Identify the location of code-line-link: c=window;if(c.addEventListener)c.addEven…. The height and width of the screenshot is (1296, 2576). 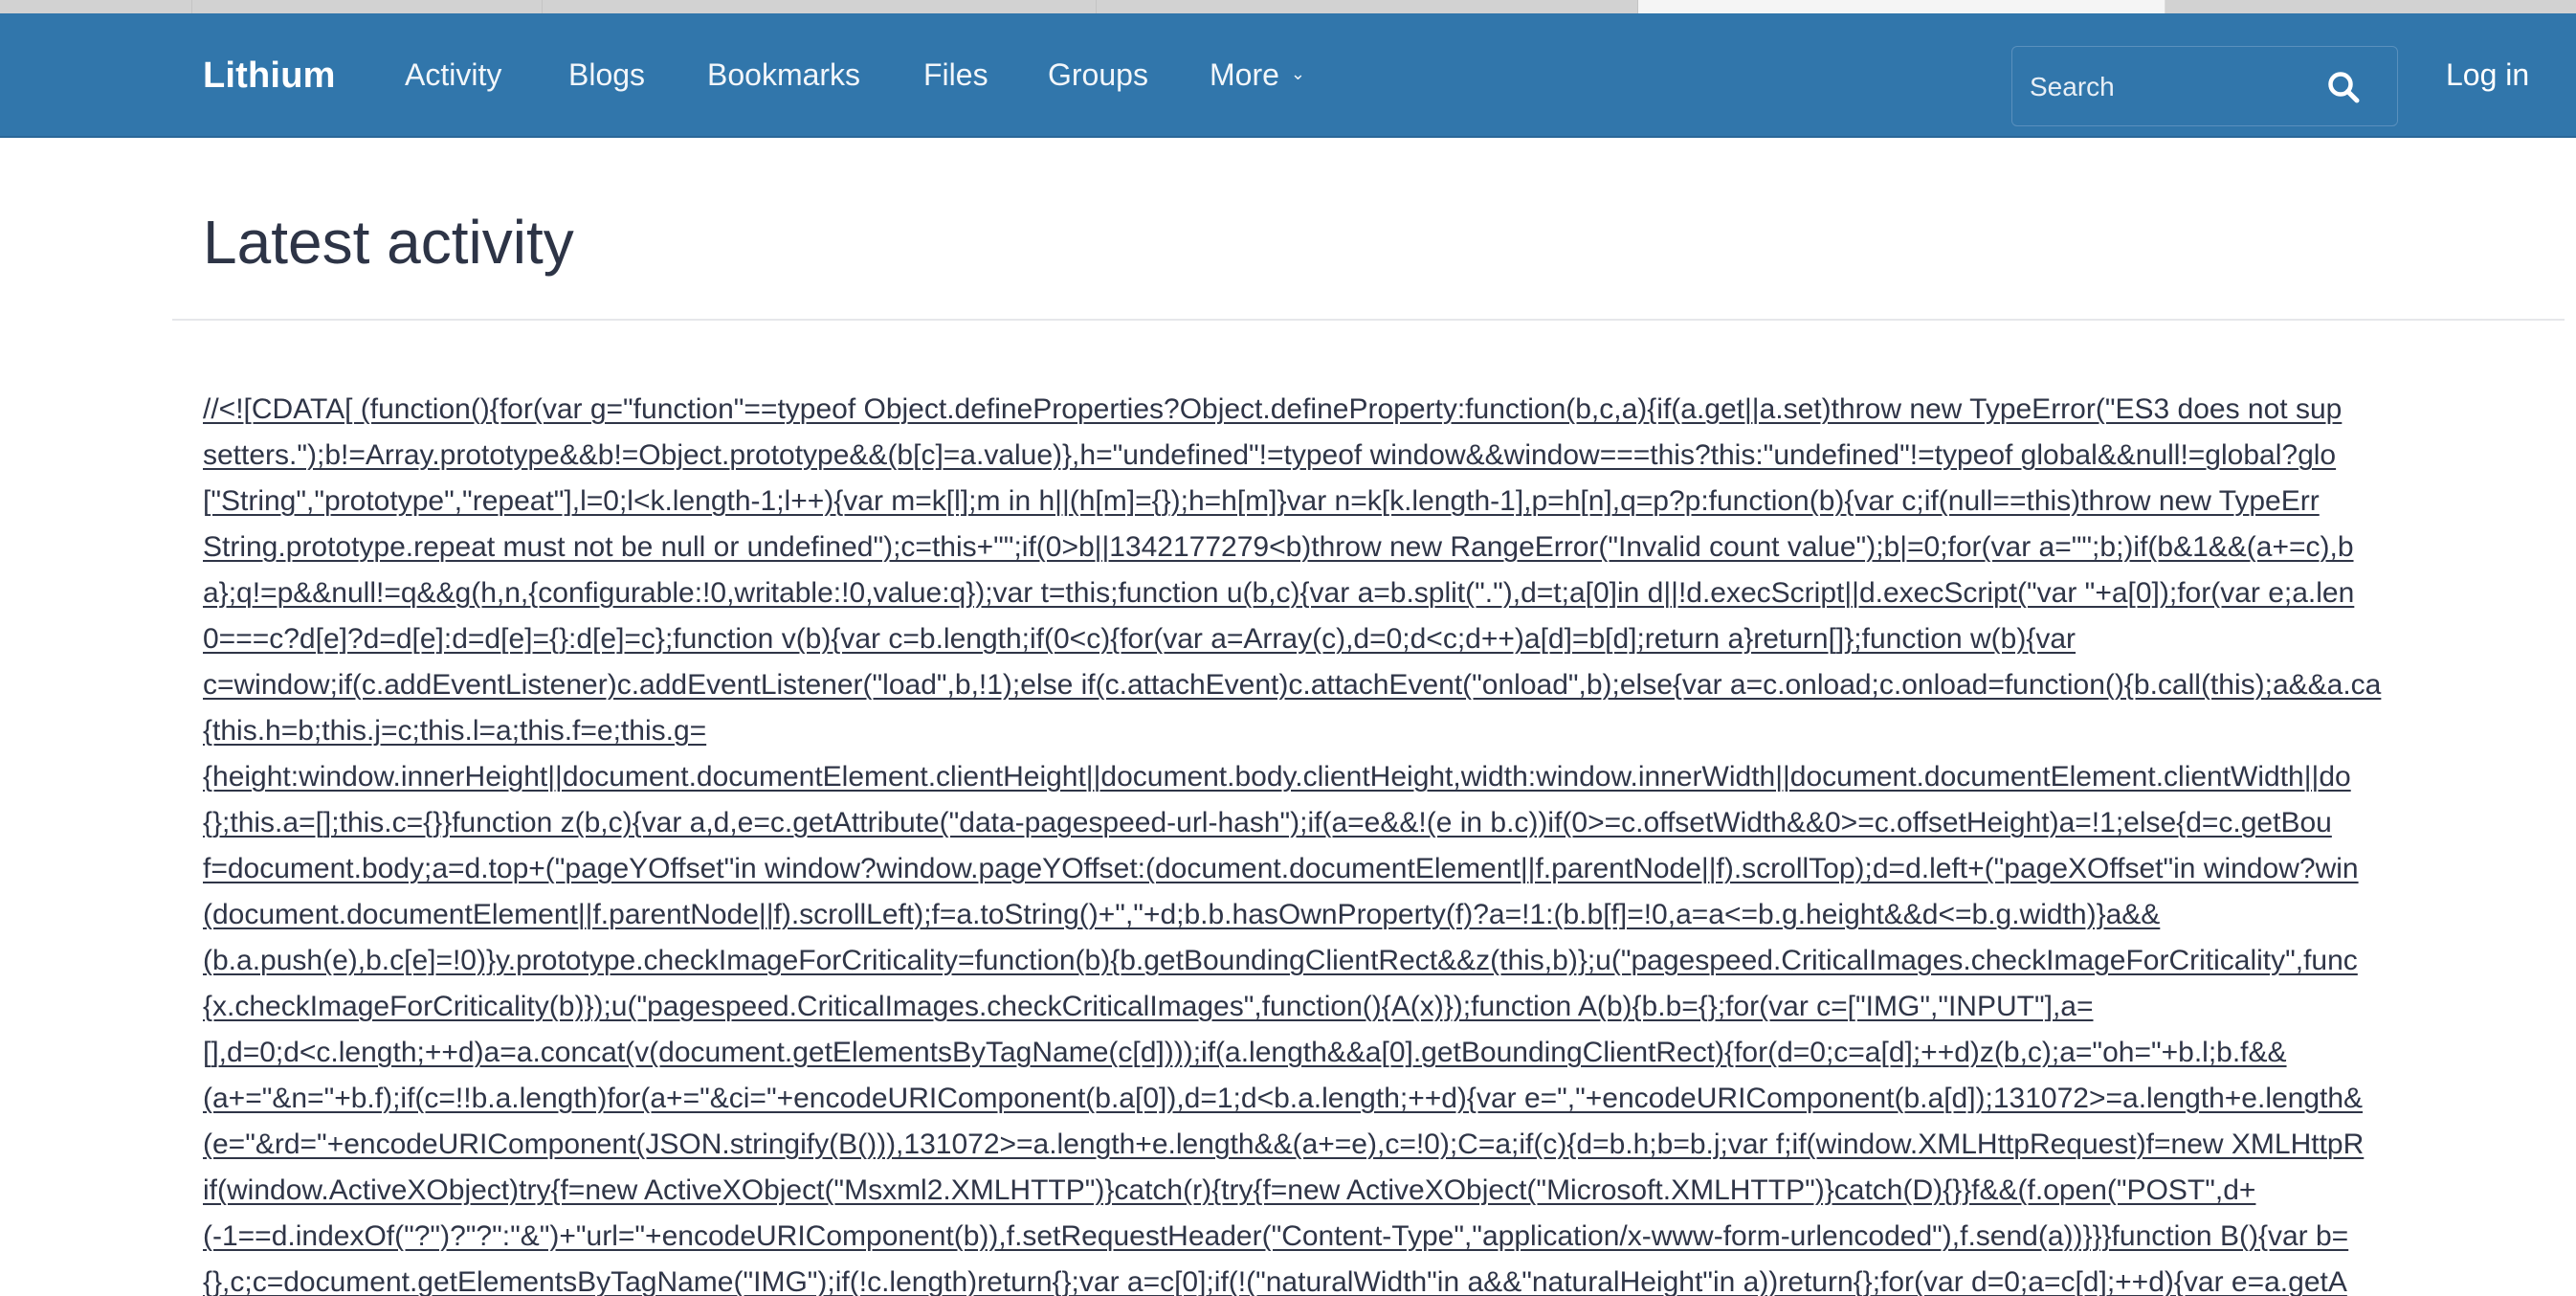
(1389, 685).